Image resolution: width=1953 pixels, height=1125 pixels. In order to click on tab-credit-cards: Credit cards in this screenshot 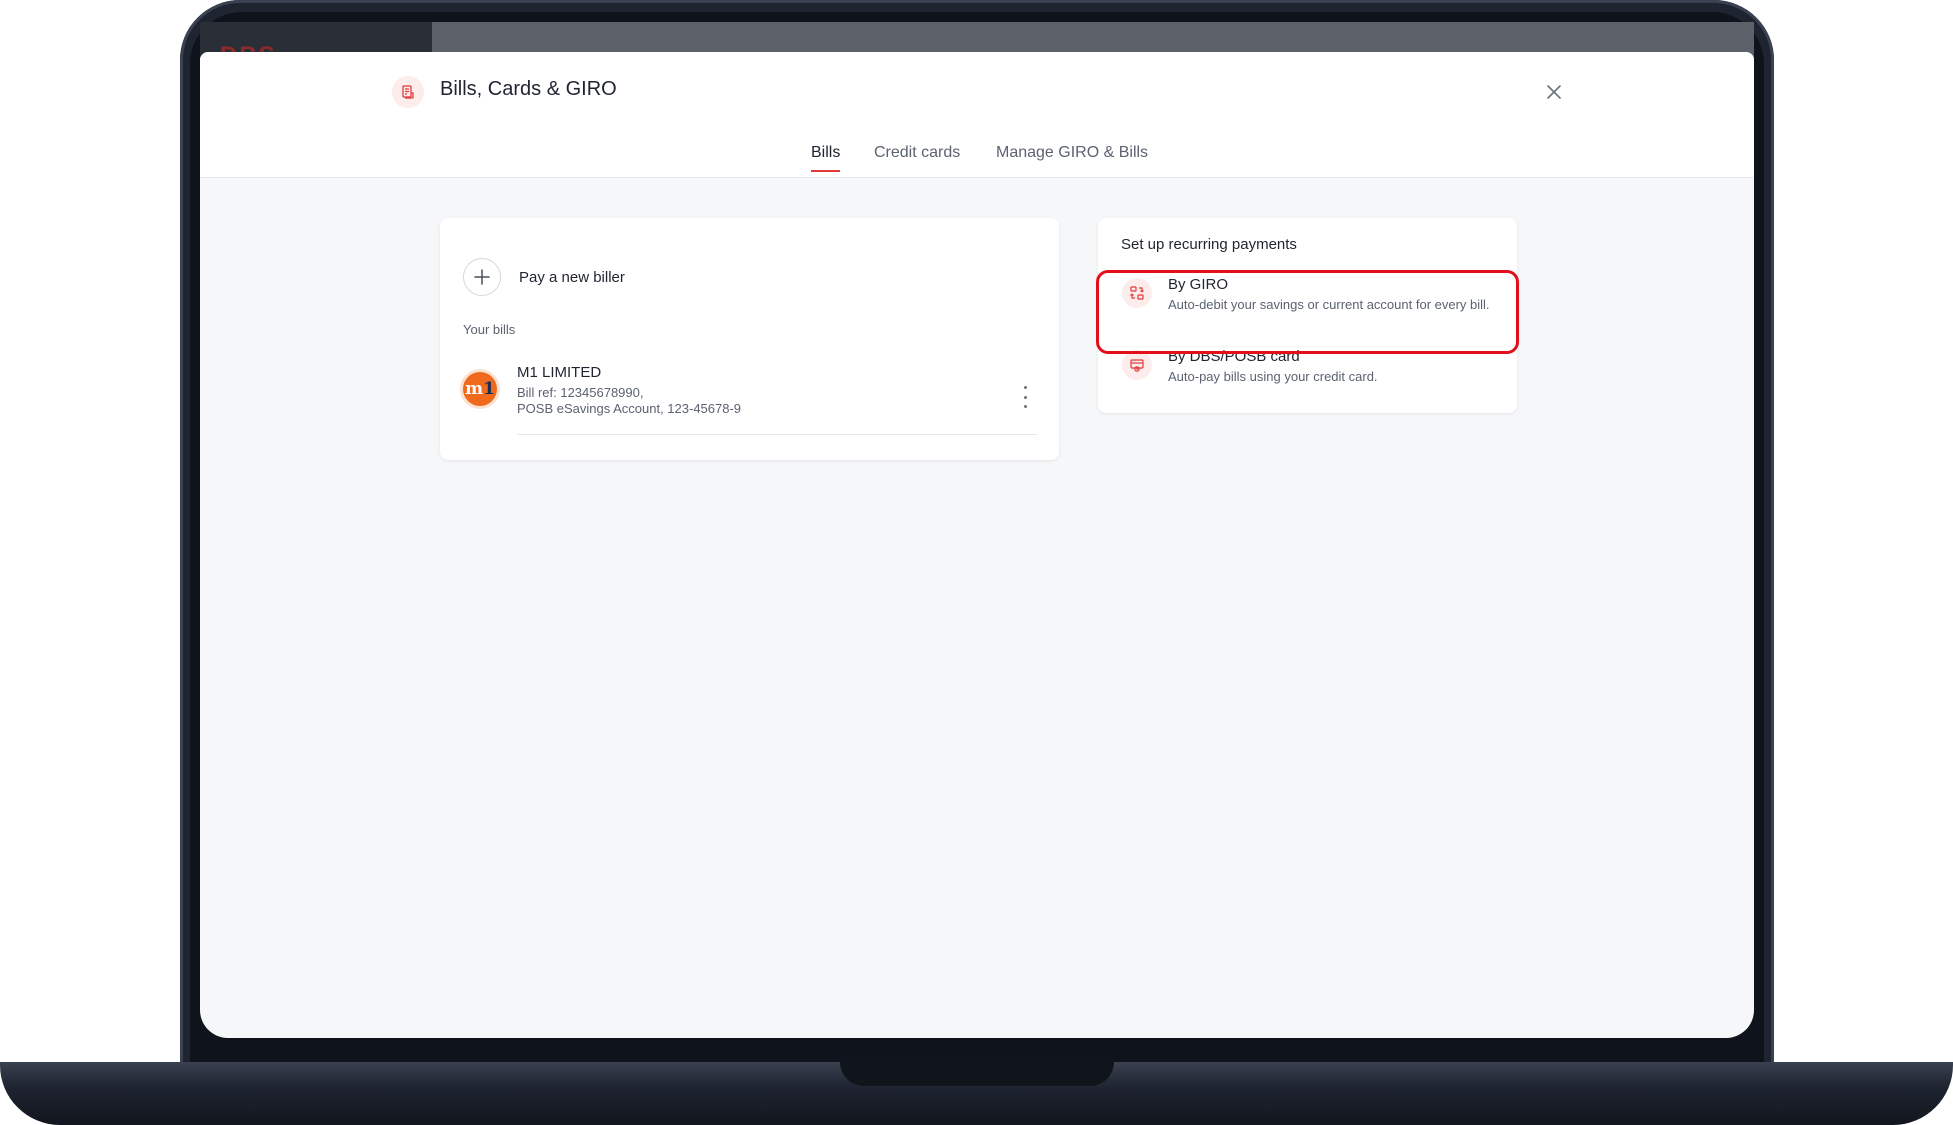, I will do `click(917, 157)`.